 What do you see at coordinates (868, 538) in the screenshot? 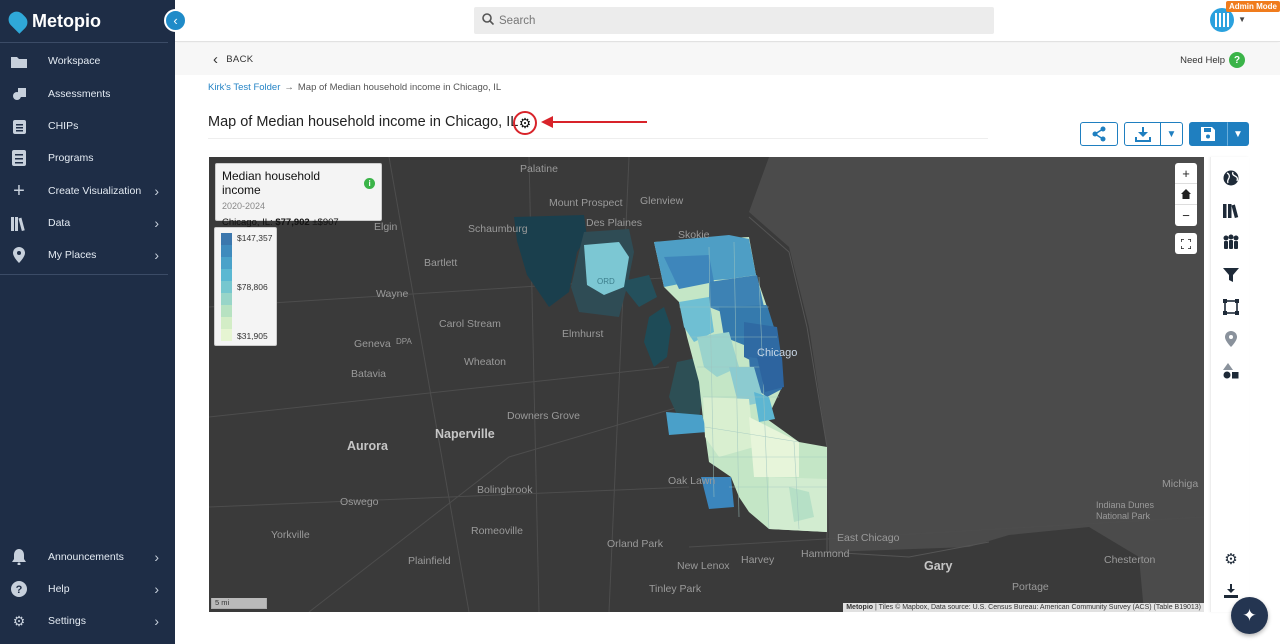
I see `place-label: East Chicago` at bounding box center [868, 538].